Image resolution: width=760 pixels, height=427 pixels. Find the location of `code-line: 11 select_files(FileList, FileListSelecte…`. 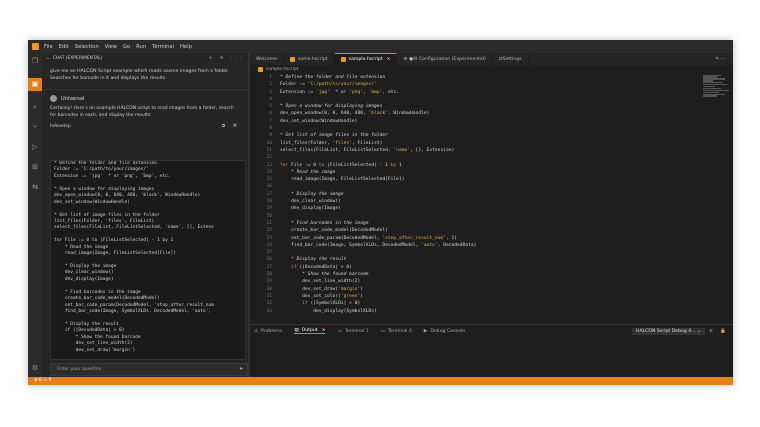

code-line: 11 select_files(FileList, FileListSelecte… is located at coordinates (475, 150).